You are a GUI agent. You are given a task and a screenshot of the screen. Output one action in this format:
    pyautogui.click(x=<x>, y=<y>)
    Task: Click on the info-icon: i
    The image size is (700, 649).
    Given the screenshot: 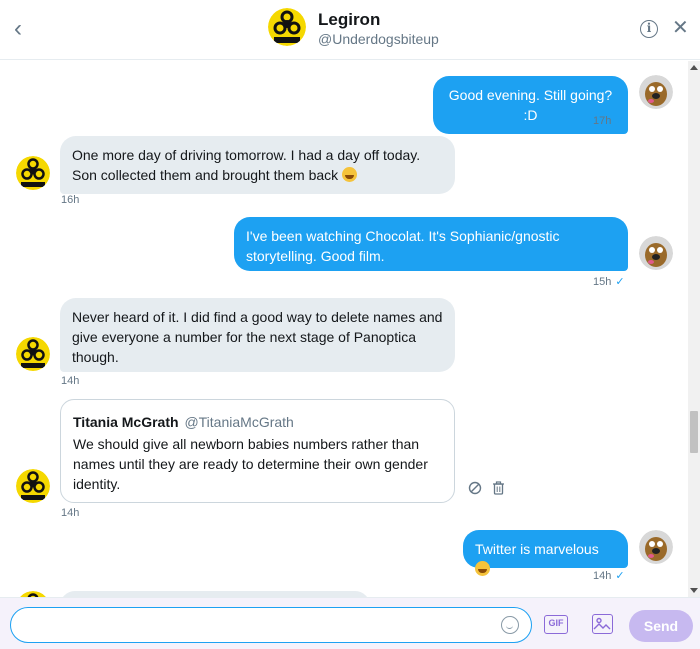 What is the action you would take?
    pyautogui.click(x=649, y=29)
    